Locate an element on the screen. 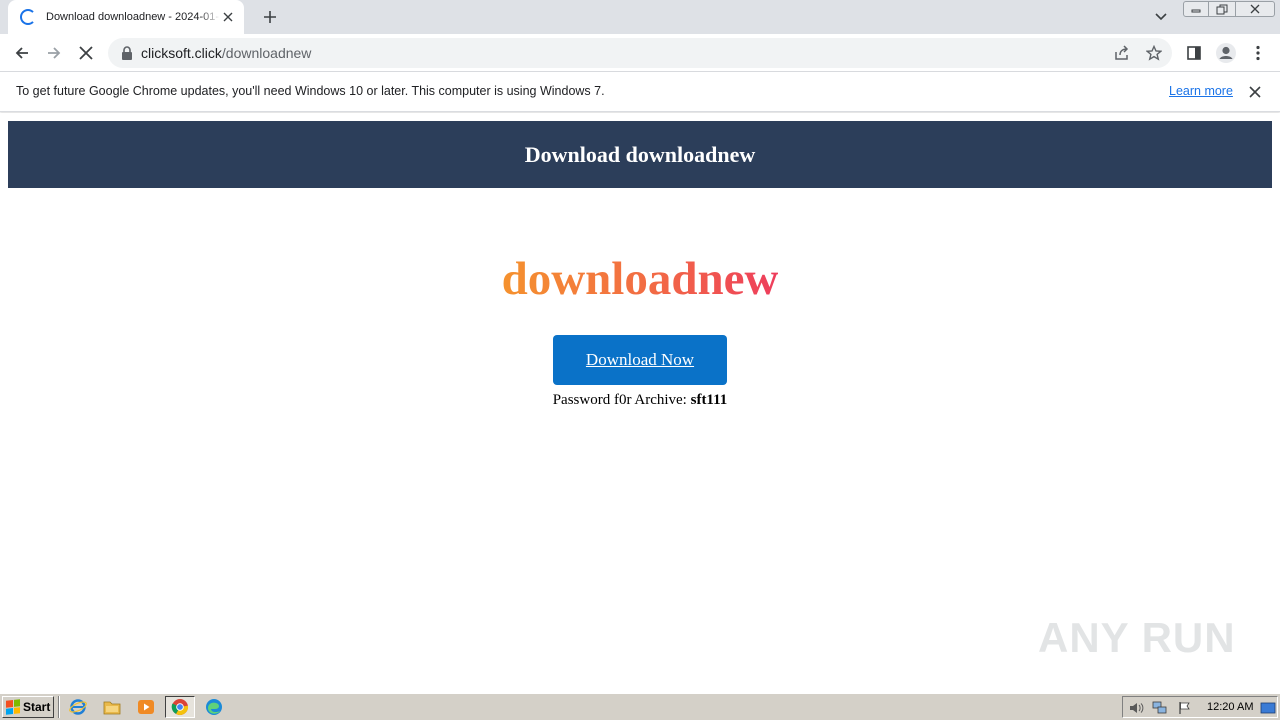 This screenshot has height=720, width=1280. page-header-banner: Download downloadnew is located at coordinates (640, 154).